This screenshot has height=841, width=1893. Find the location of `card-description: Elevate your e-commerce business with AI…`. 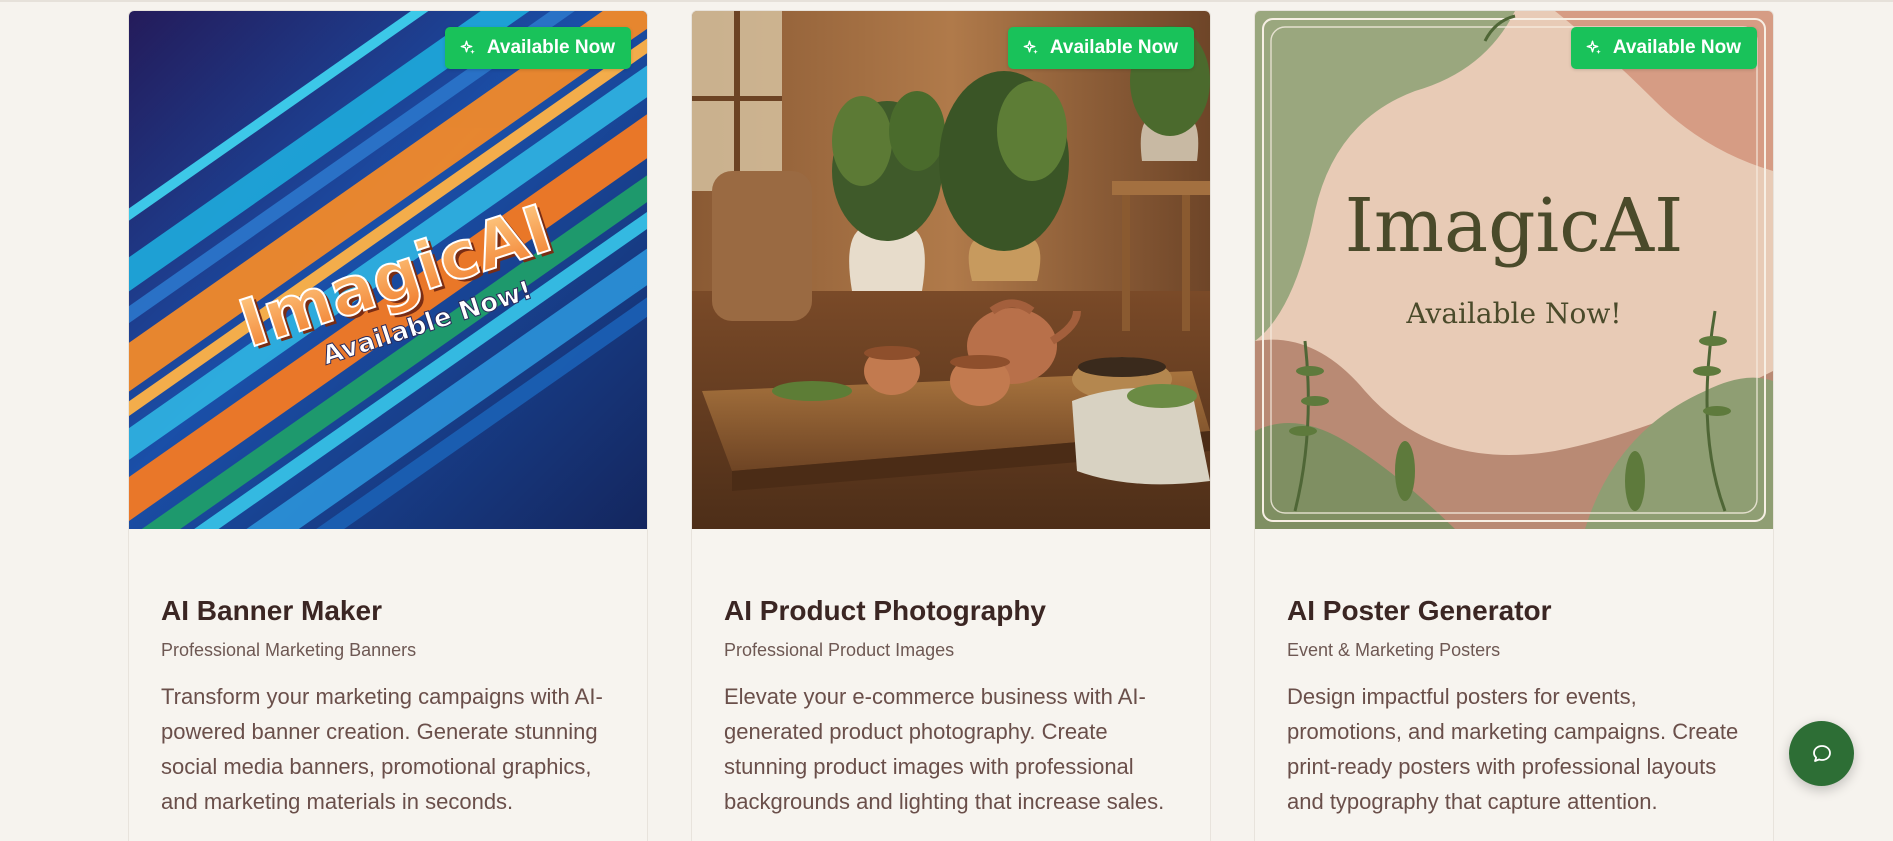

card-description: Elevate your e-commerce business with AI… is located at coordinates (944, 749).